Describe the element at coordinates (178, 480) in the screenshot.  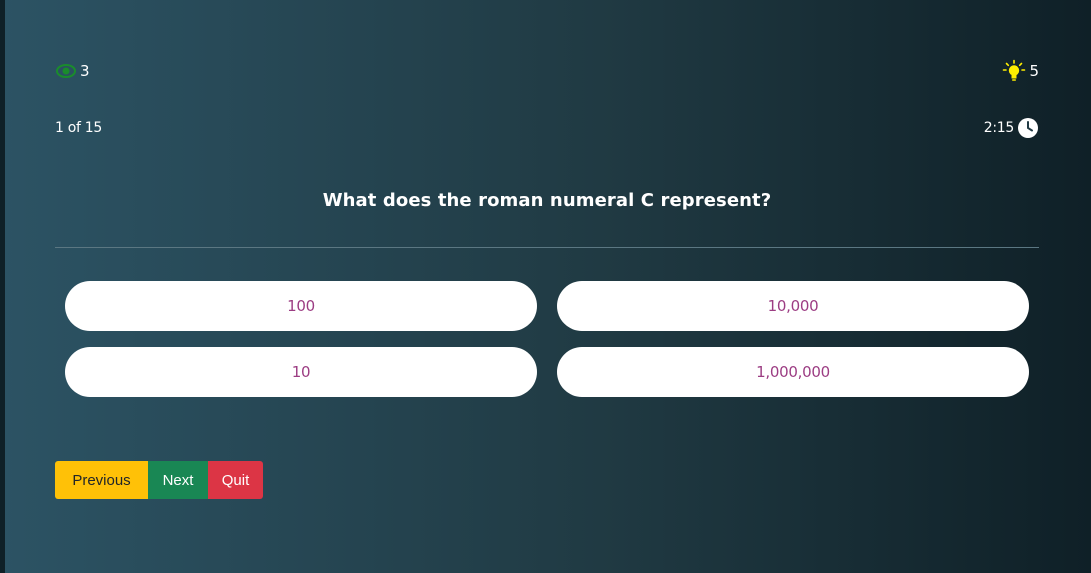
I see `next-button: Next` at that location.